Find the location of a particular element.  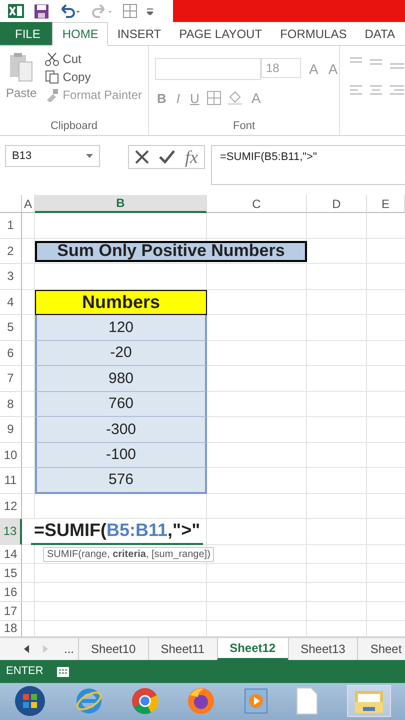

table-cell: -100 is located at coordinates (121, 455).